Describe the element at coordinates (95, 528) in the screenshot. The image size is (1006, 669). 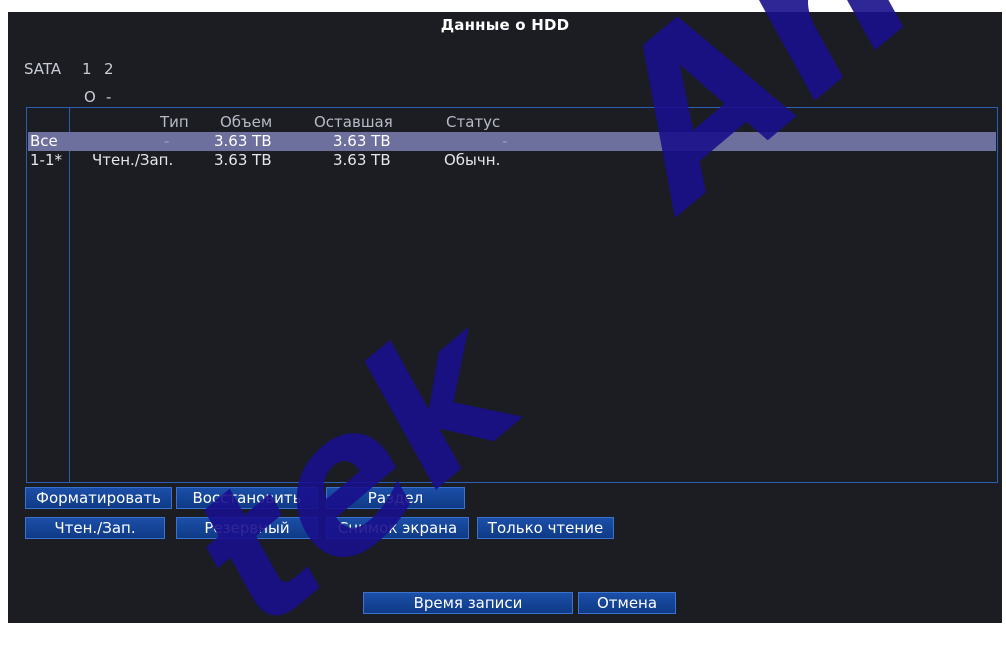
I see `readwrite-button: Чтен./Зап.` at that location.